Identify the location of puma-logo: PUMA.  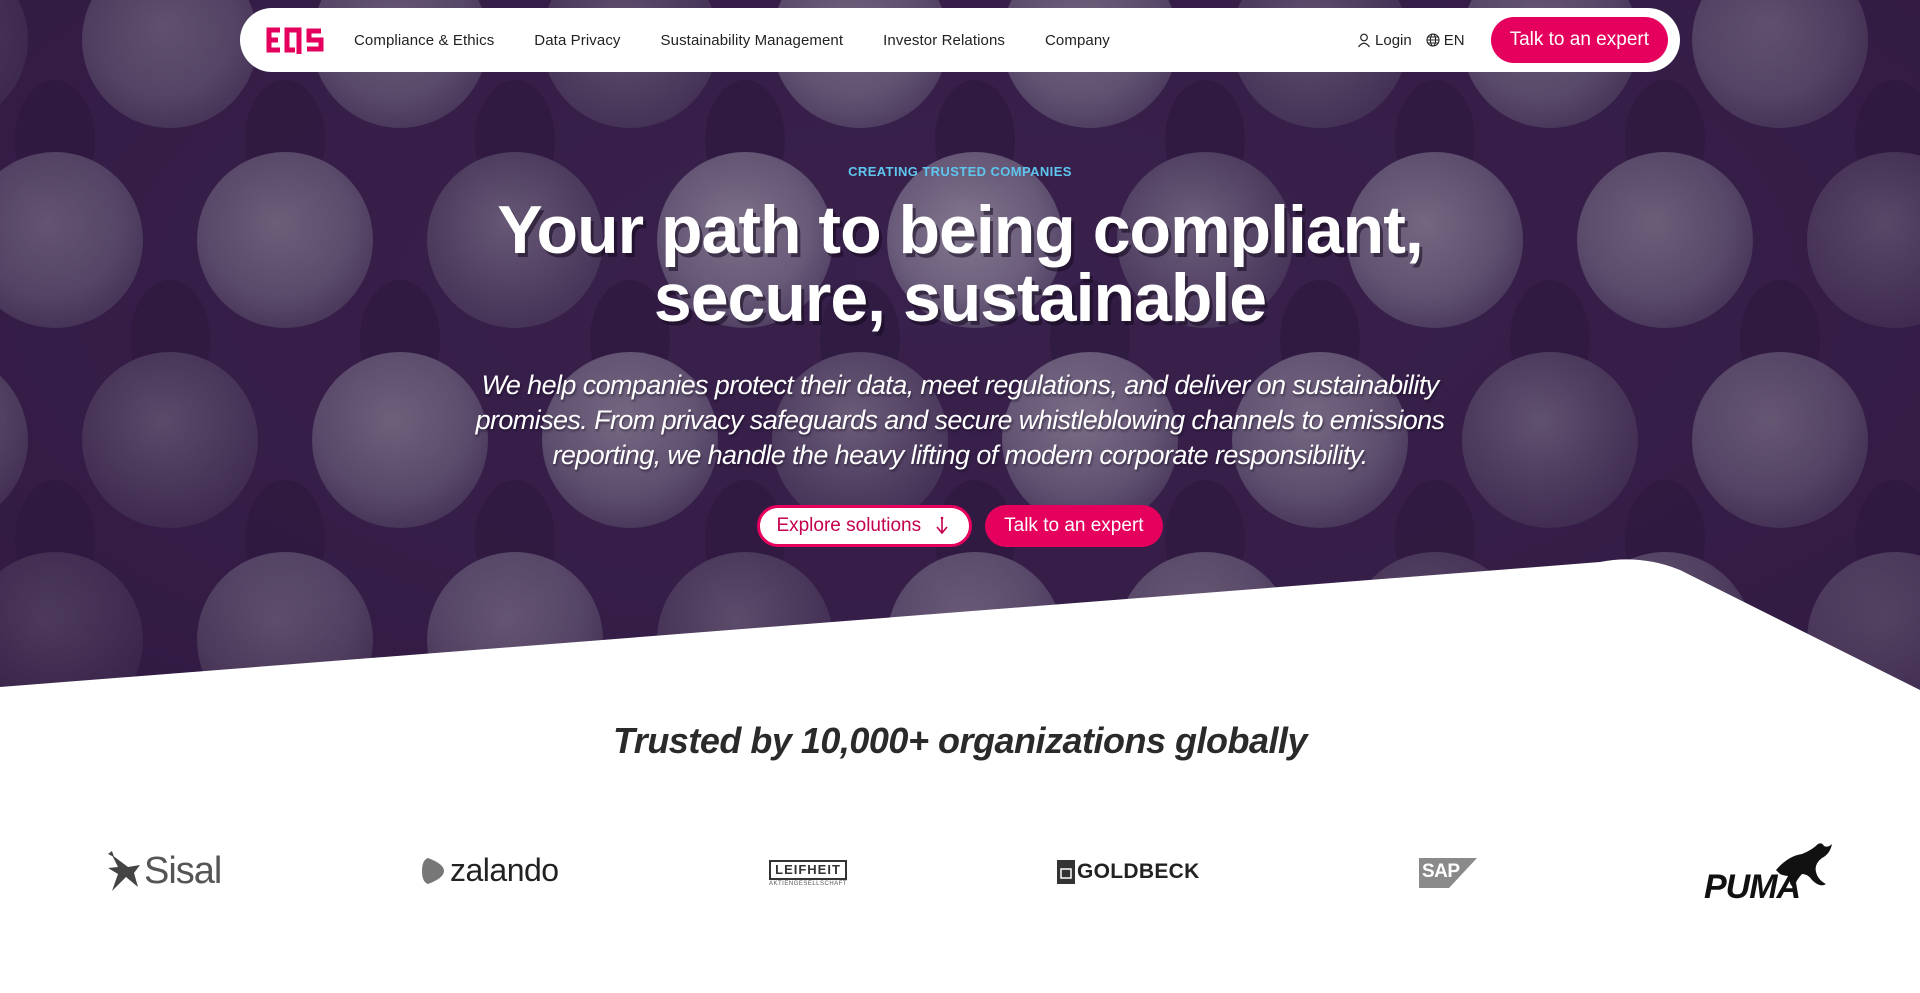
(1769, 873).